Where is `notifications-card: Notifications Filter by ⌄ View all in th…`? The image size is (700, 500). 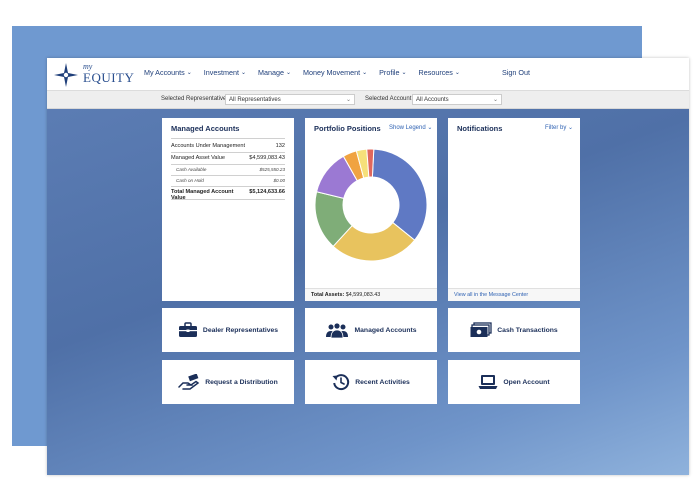
notifications-card: Notifications Filter by ⌄ View all in th… is located at coordinates (514, 209).